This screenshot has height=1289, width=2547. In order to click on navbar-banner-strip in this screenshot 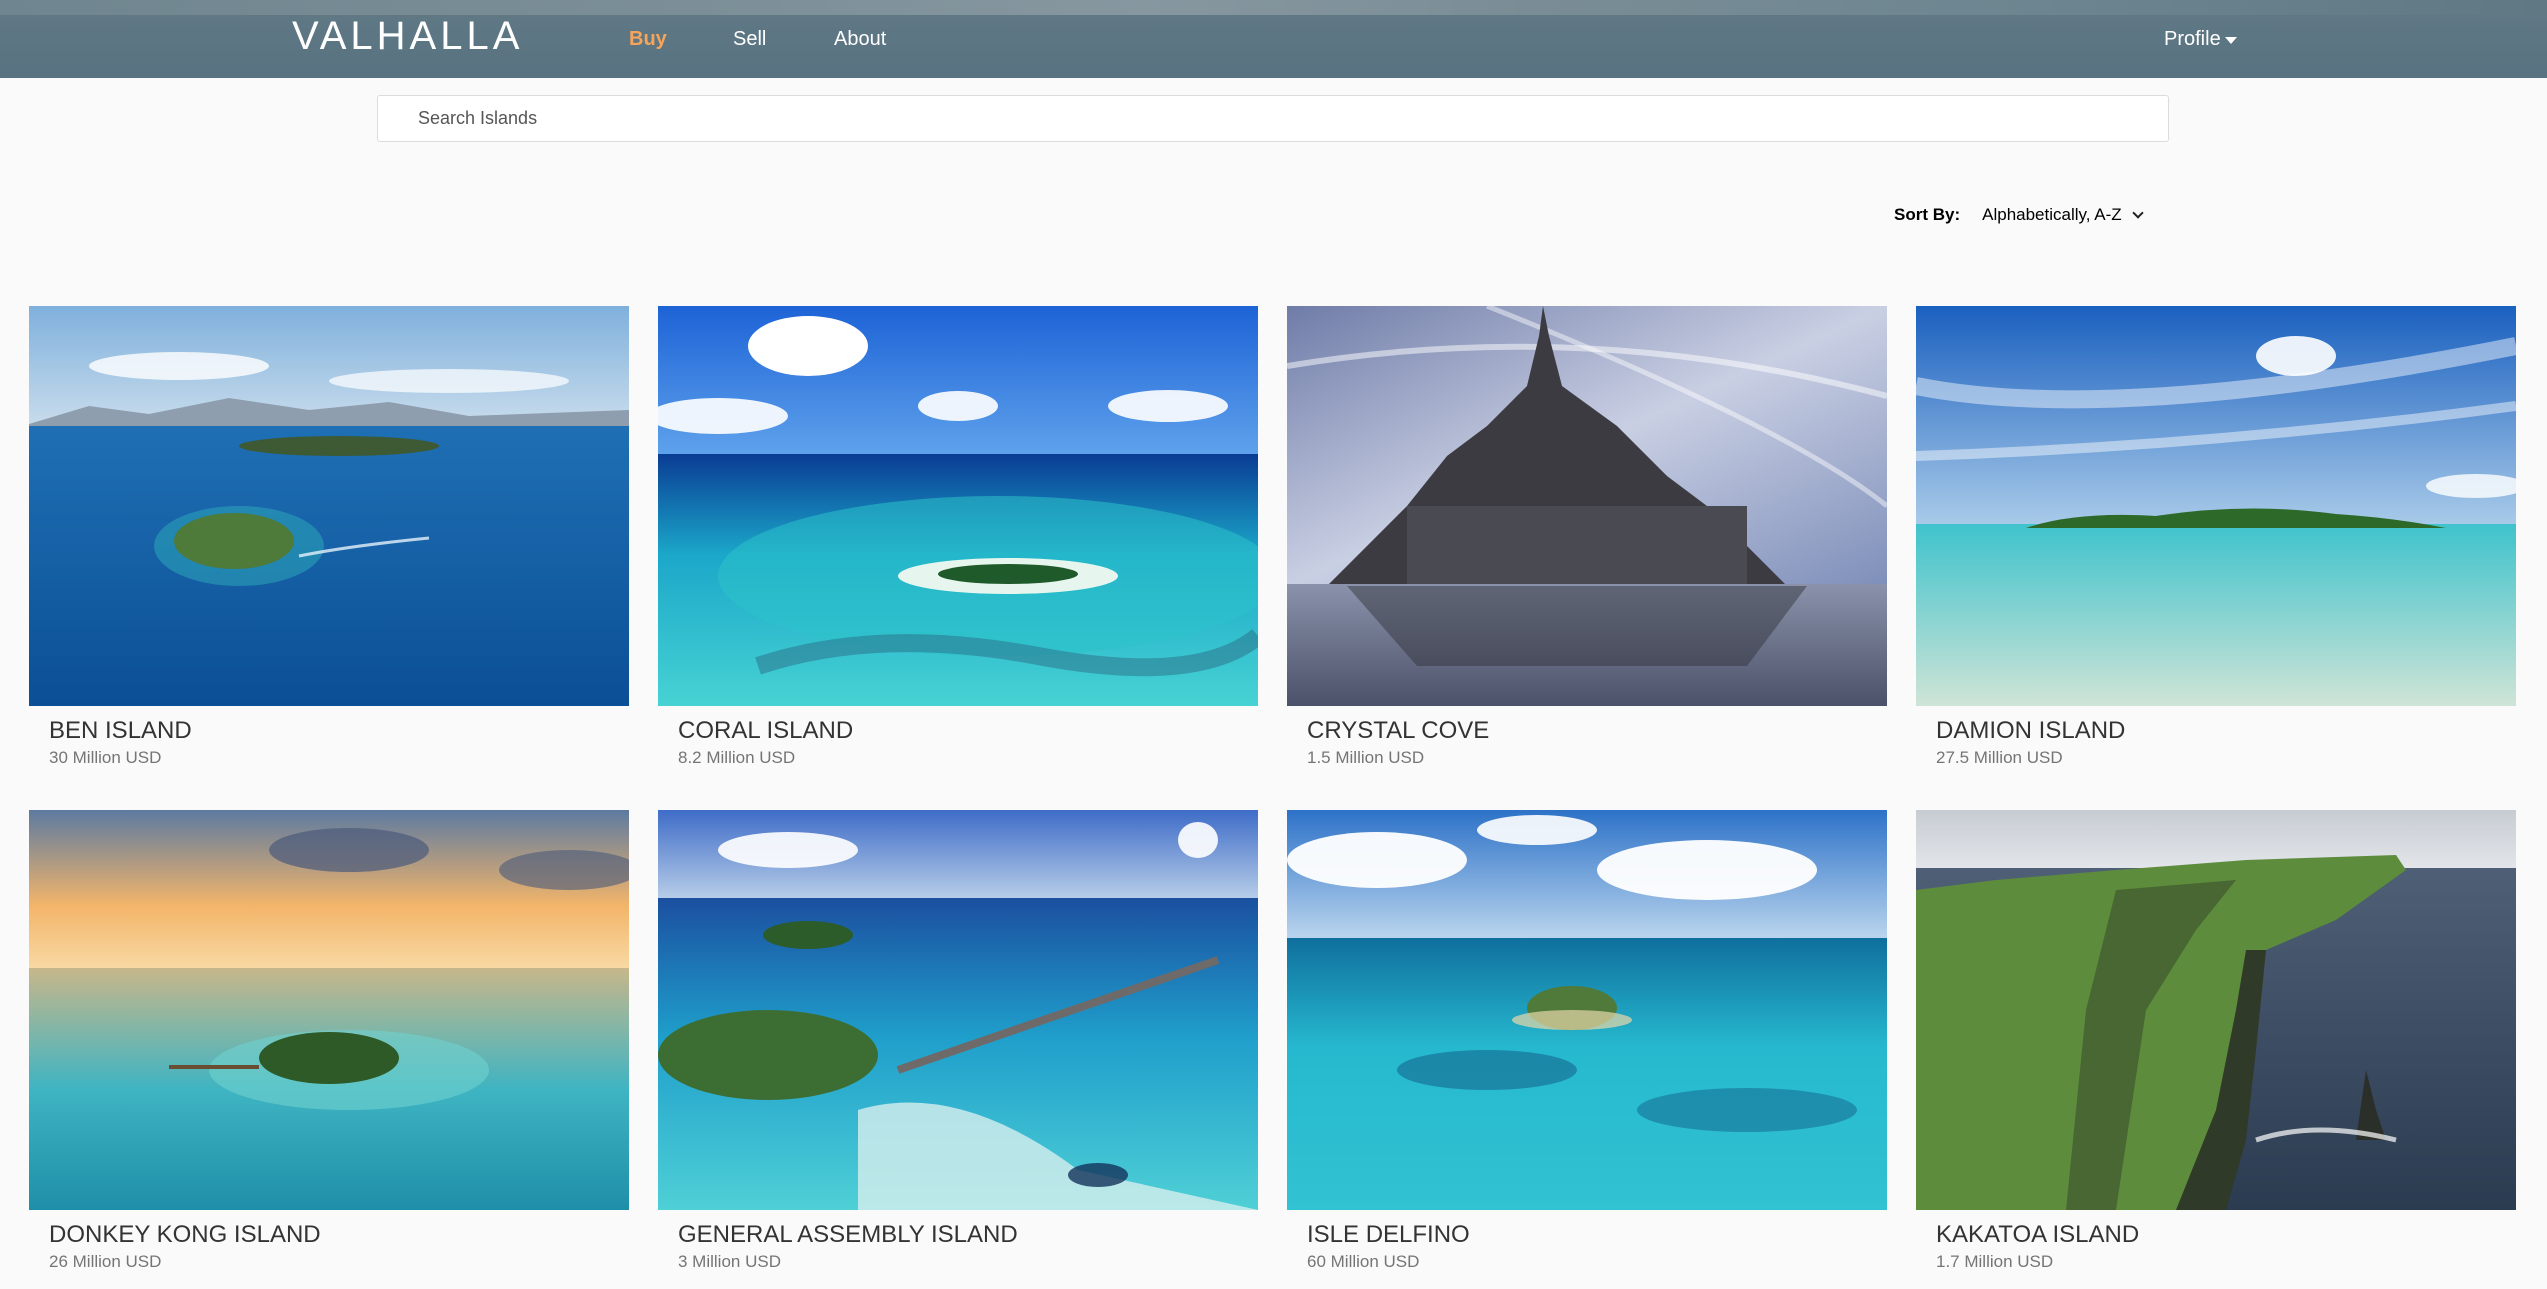, I will do `click(1273, 7)`.